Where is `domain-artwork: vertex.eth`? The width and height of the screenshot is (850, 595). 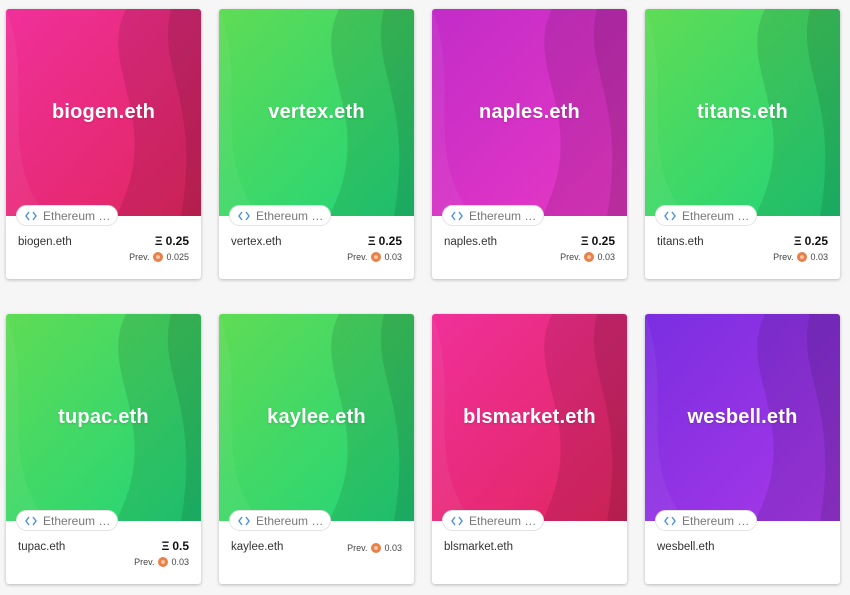 domain-artwork: vertex.eth is located at coordinates (316, 112).